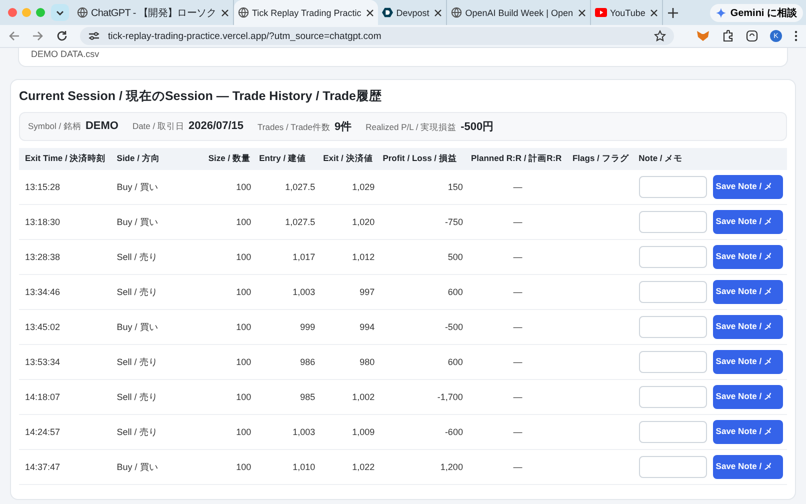  I want to click on play-icon, so click(600, 12).